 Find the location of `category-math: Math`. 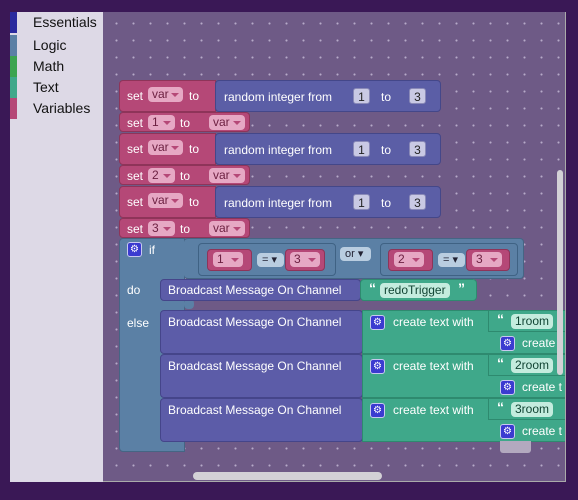

category-math: Math is located at coordinates (56, 66).